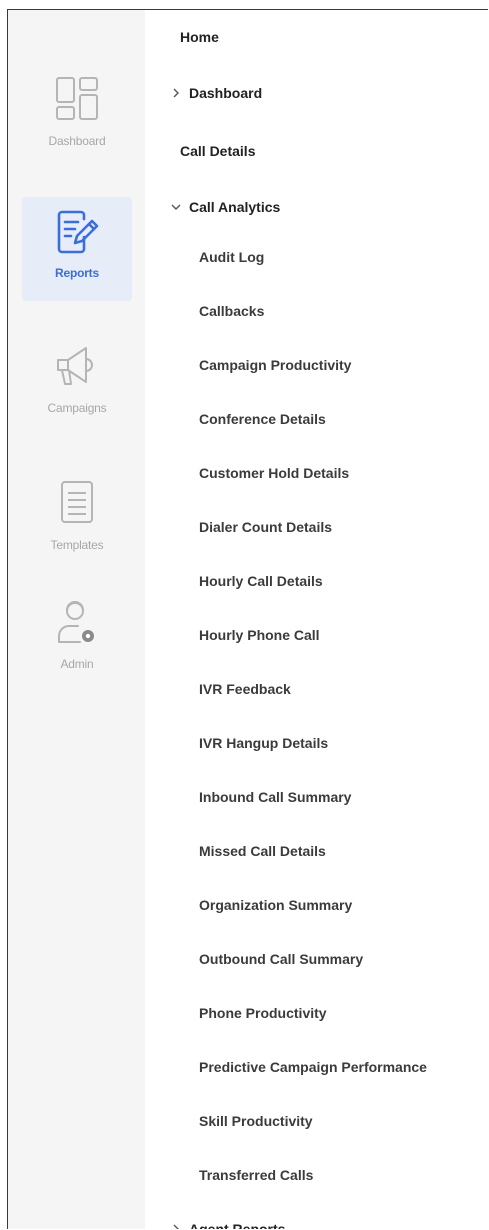 Image resolution: width=489 pixels, height=1230 pixels. Describe the element at coordinates (275, 905) in the screenshot. I see `submenu-item-organization-summary: Organization Summary` at that location.